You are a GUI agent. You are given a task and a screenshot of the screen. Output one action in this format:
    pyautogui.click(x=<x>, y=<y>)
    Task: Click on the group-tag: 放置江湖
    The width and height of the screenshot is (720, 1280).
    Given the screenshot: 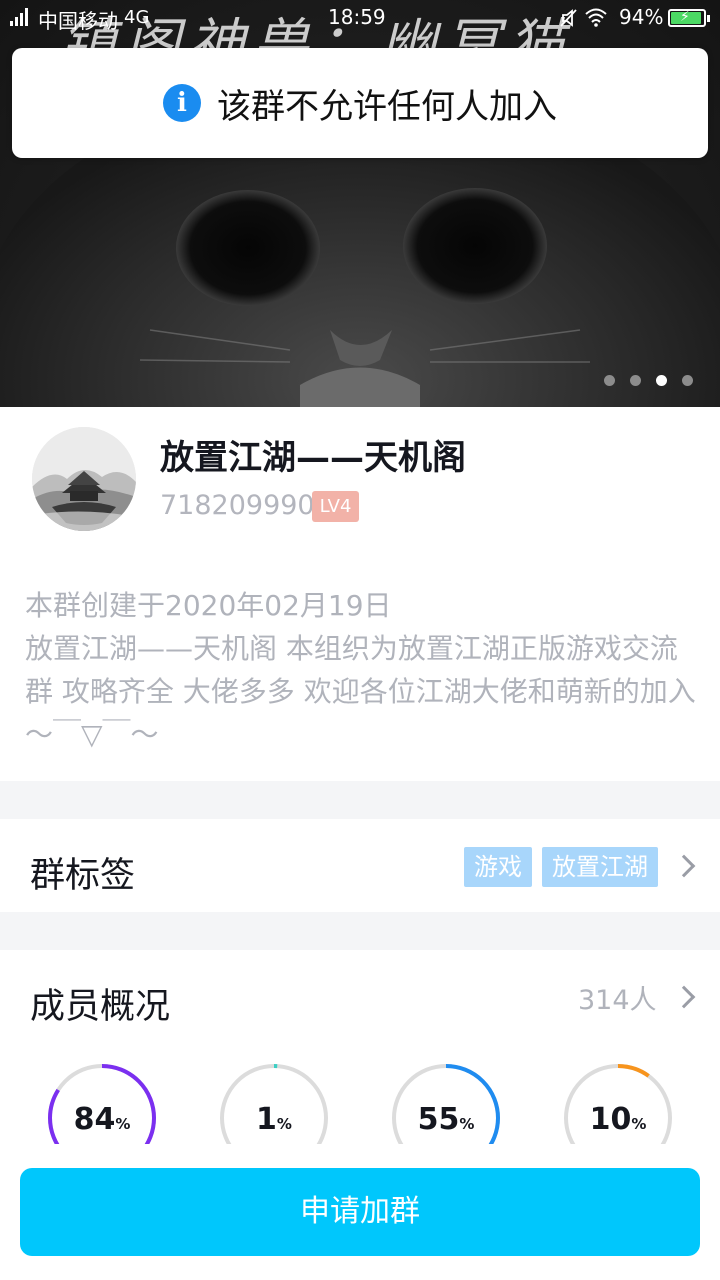 What is the action you would take?
    pyautogui.click(x=600, y=867)
    